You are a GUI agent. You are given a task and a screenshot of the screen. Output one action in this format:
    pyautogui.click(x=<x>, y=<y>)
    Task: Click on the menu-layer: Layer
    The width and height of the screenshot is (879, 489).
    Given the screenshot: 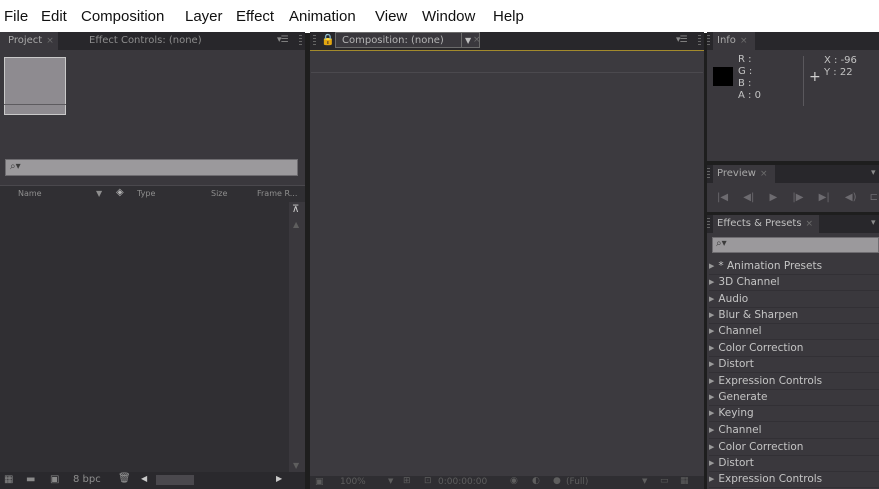 What is the action you would take?
    pyautogui.click(x=204, y=16)
    